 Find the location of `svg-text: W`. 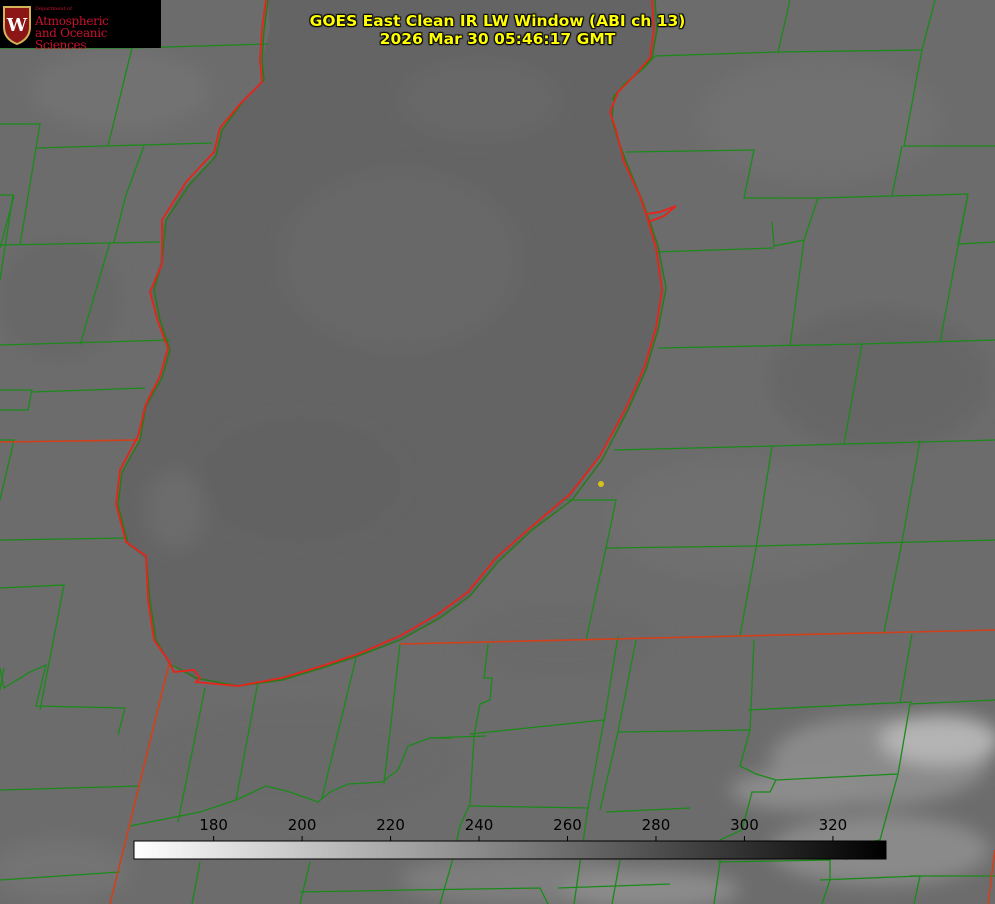

svg-text: W is located at coordinates (17, 25).